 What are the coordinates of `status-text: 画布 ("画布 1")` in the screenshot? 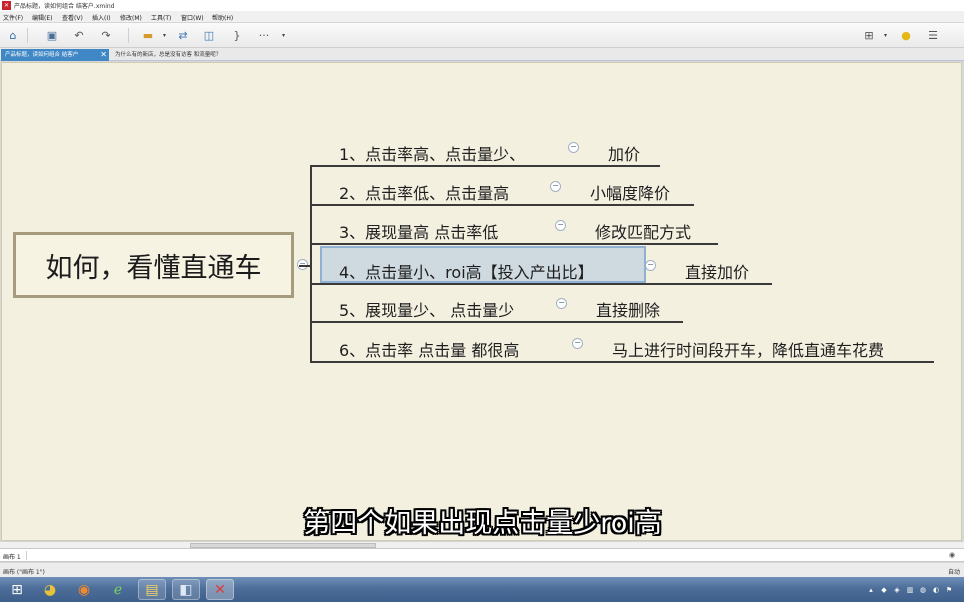 It's located at (24, 572).